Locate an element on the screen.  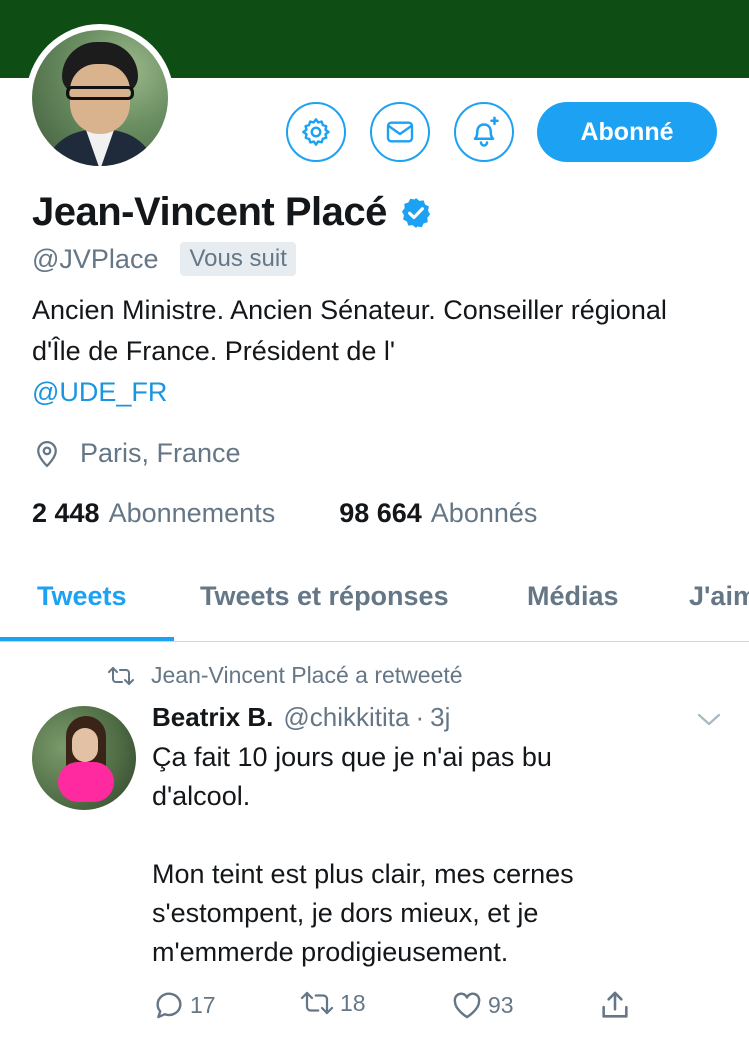
retweet-context: Jean-Vincent Placé a retweeté is located at coordinates (285, 675).